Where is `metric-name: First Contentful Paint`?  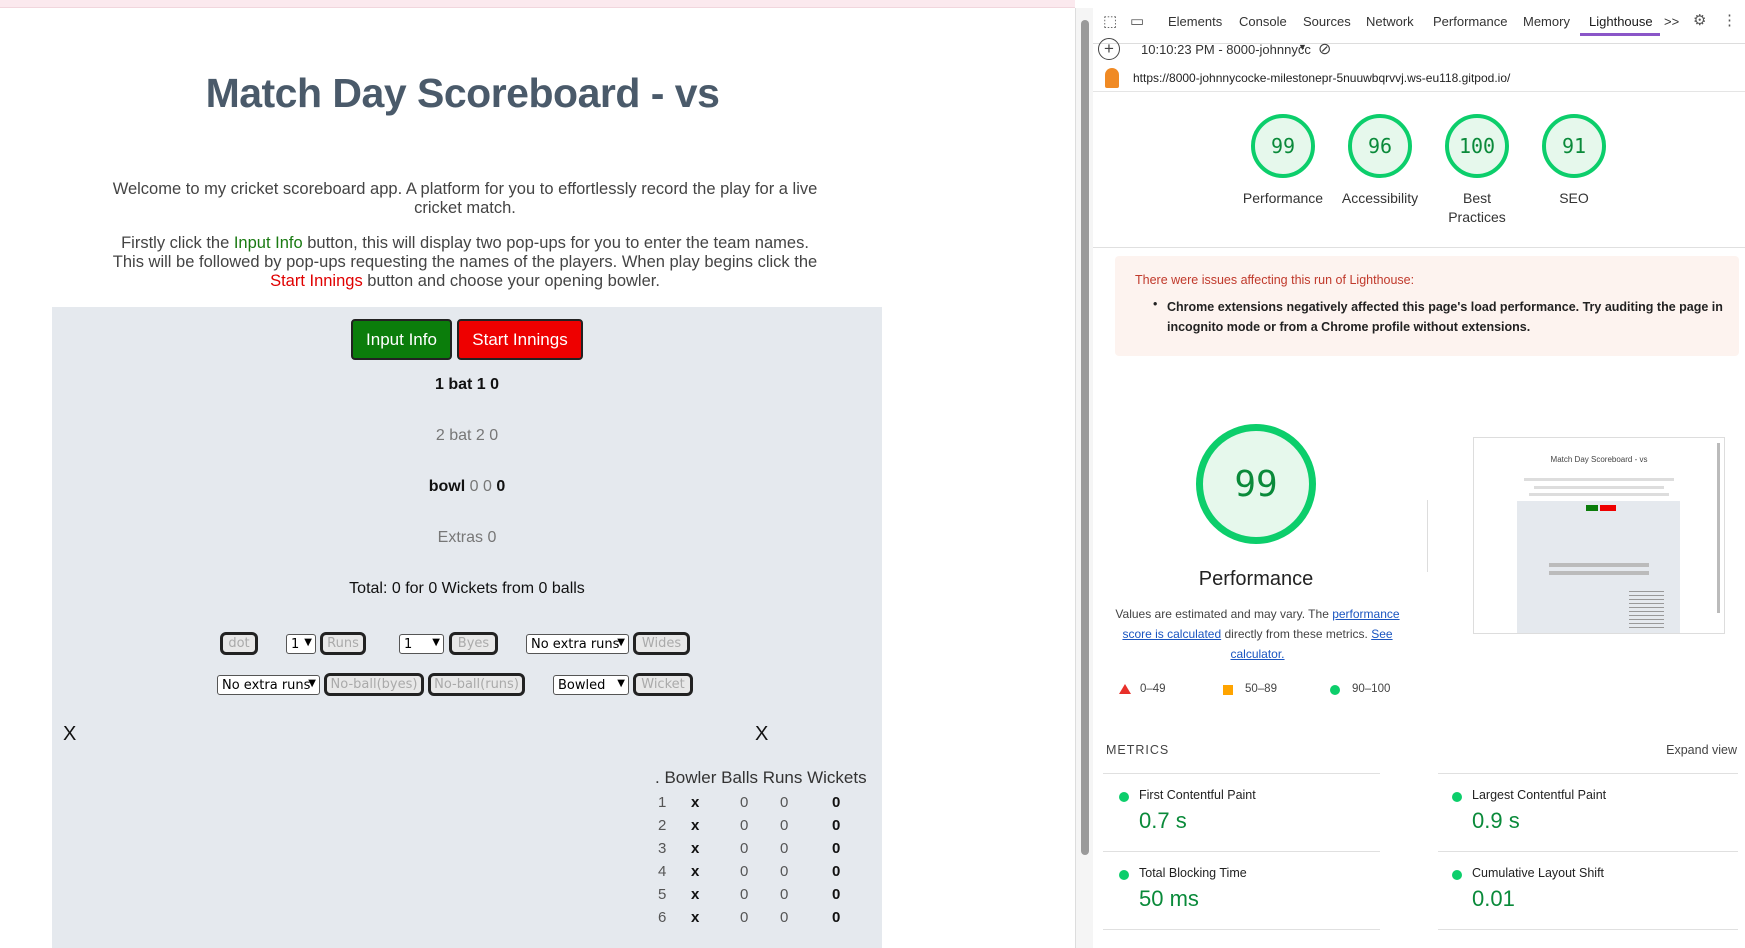 metric-name: First Contentful Paint is located at coordinates (1197, 795).